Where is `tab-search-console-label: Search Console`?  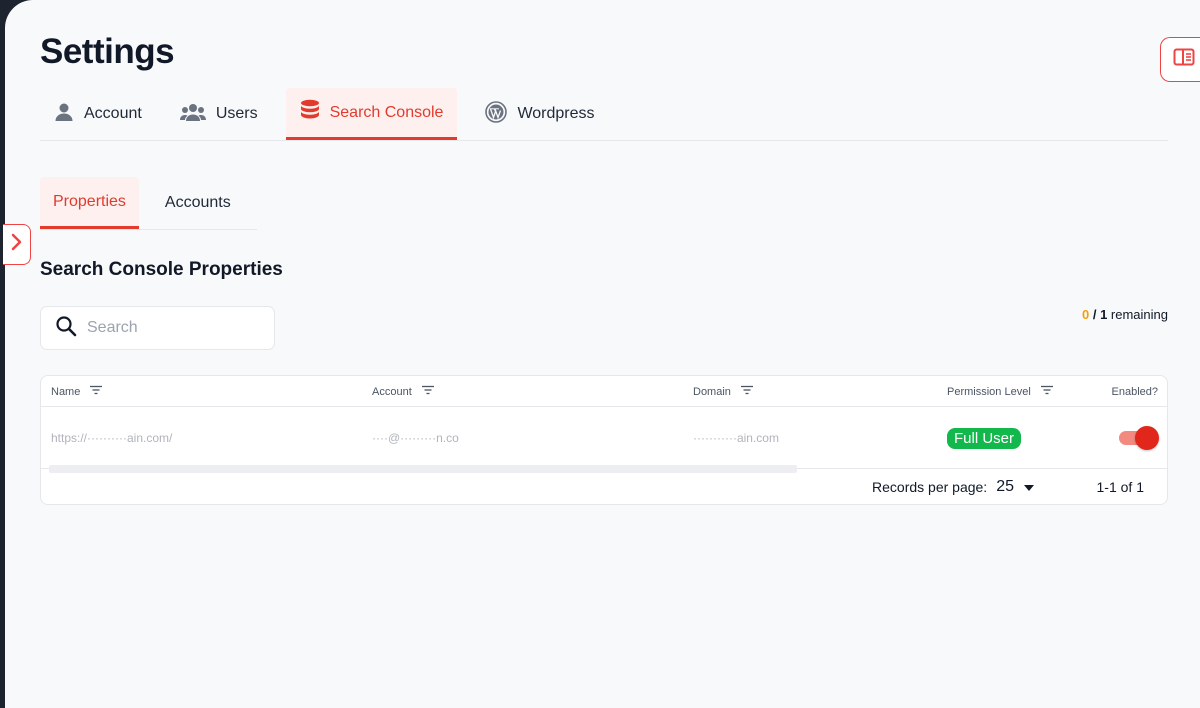 tab-search-console-label: Search Console is located at coordinates (386, 112).